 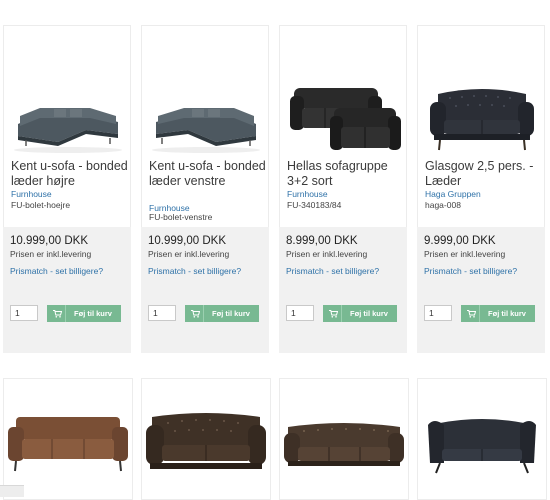 What do you see at coordinates (482, 110) in the screenshot?
I see `tufted-sofa-icon` at bounding box center [482, 110].